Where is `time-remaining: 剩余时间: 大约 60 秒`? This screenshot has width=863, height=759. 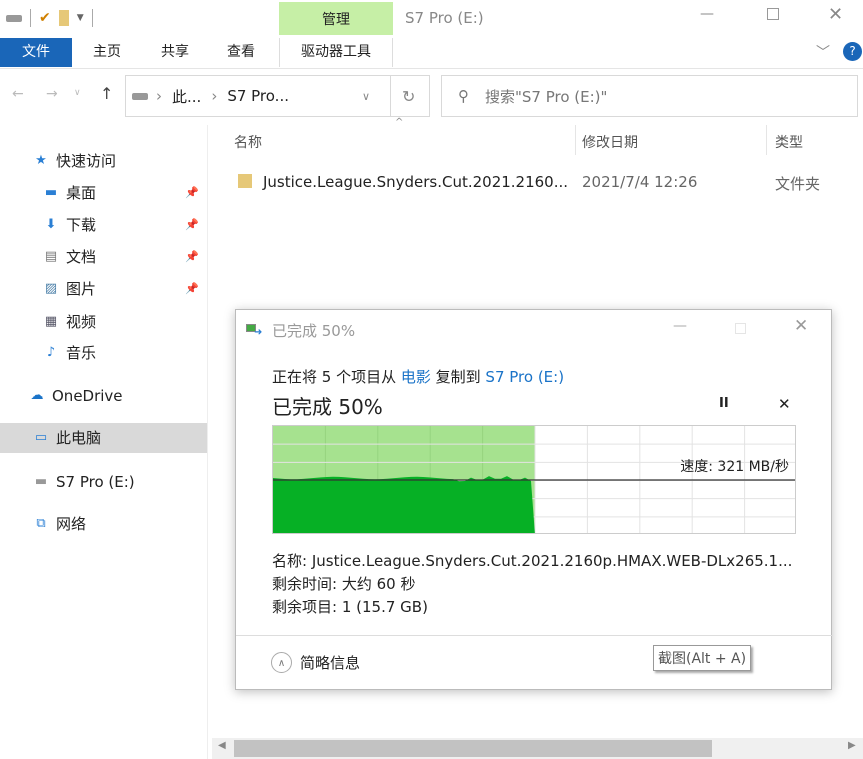
time-remaining: 剩余时间: 大约 60 秒 is located at coordinates (344, 584).